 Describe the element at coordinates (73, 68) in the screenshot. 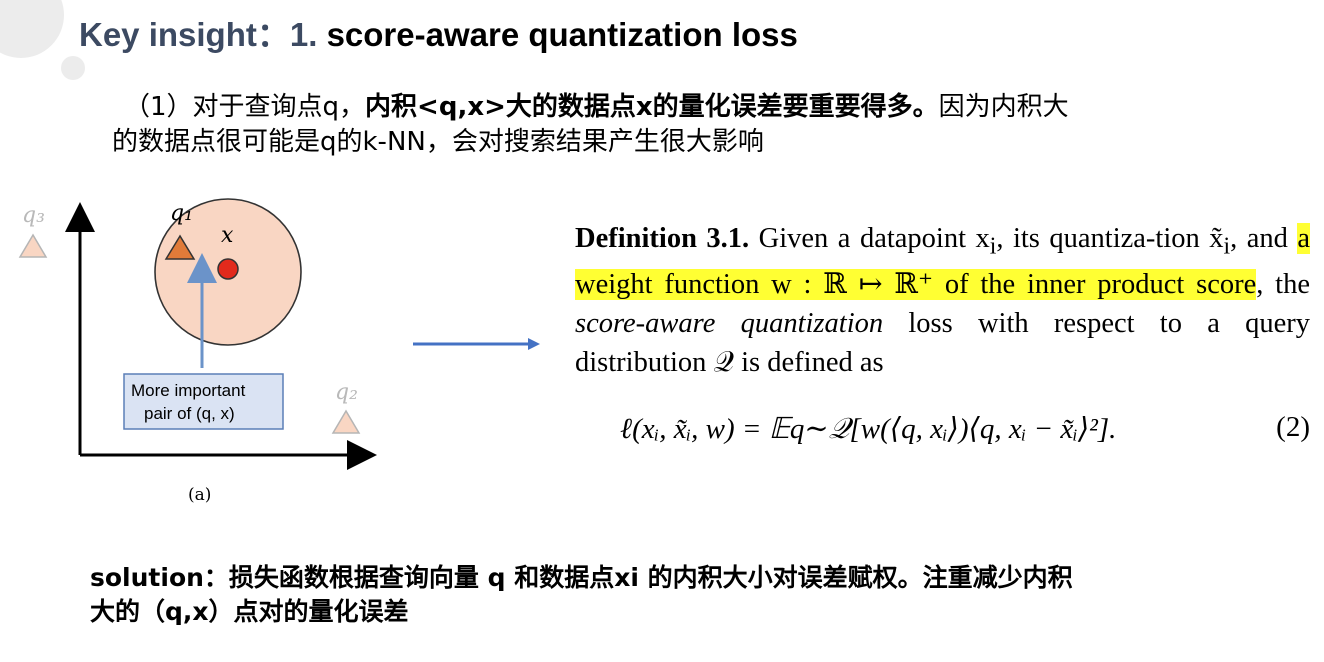

I see `decorative-circle-small` at that location.